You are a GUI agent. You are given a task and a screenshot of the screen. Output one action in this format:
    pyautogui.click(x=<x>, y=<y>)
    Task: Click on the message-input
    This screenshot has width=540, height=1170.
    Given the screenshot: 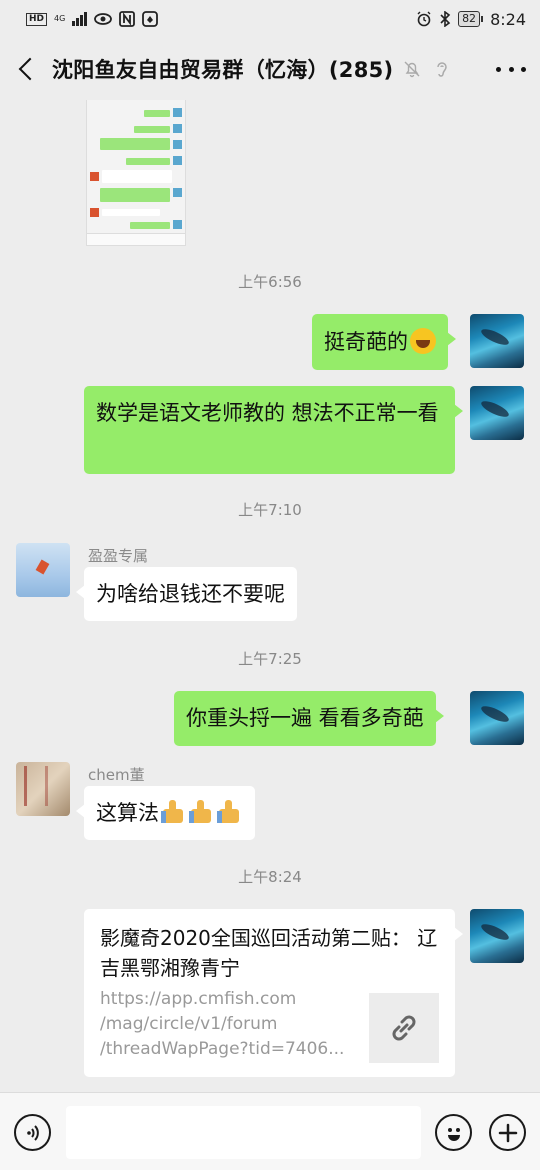 What is the action you would take?
    pyautogui.click(x=243, y=1132)
    